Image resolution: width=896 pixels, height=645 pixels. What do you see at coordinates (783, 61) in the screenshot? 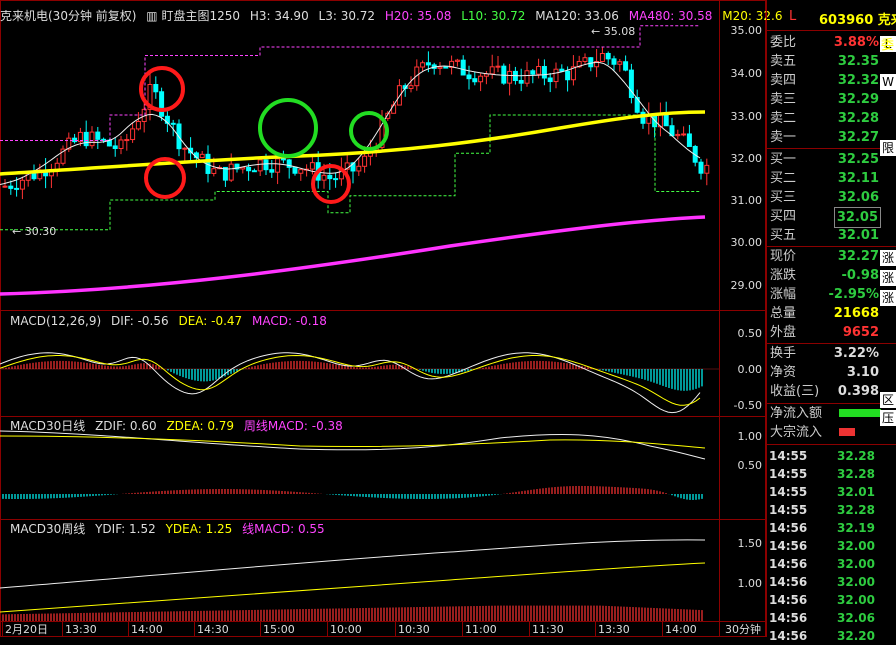
I see `order-label: 卖五` at bounding box center [783, 61].